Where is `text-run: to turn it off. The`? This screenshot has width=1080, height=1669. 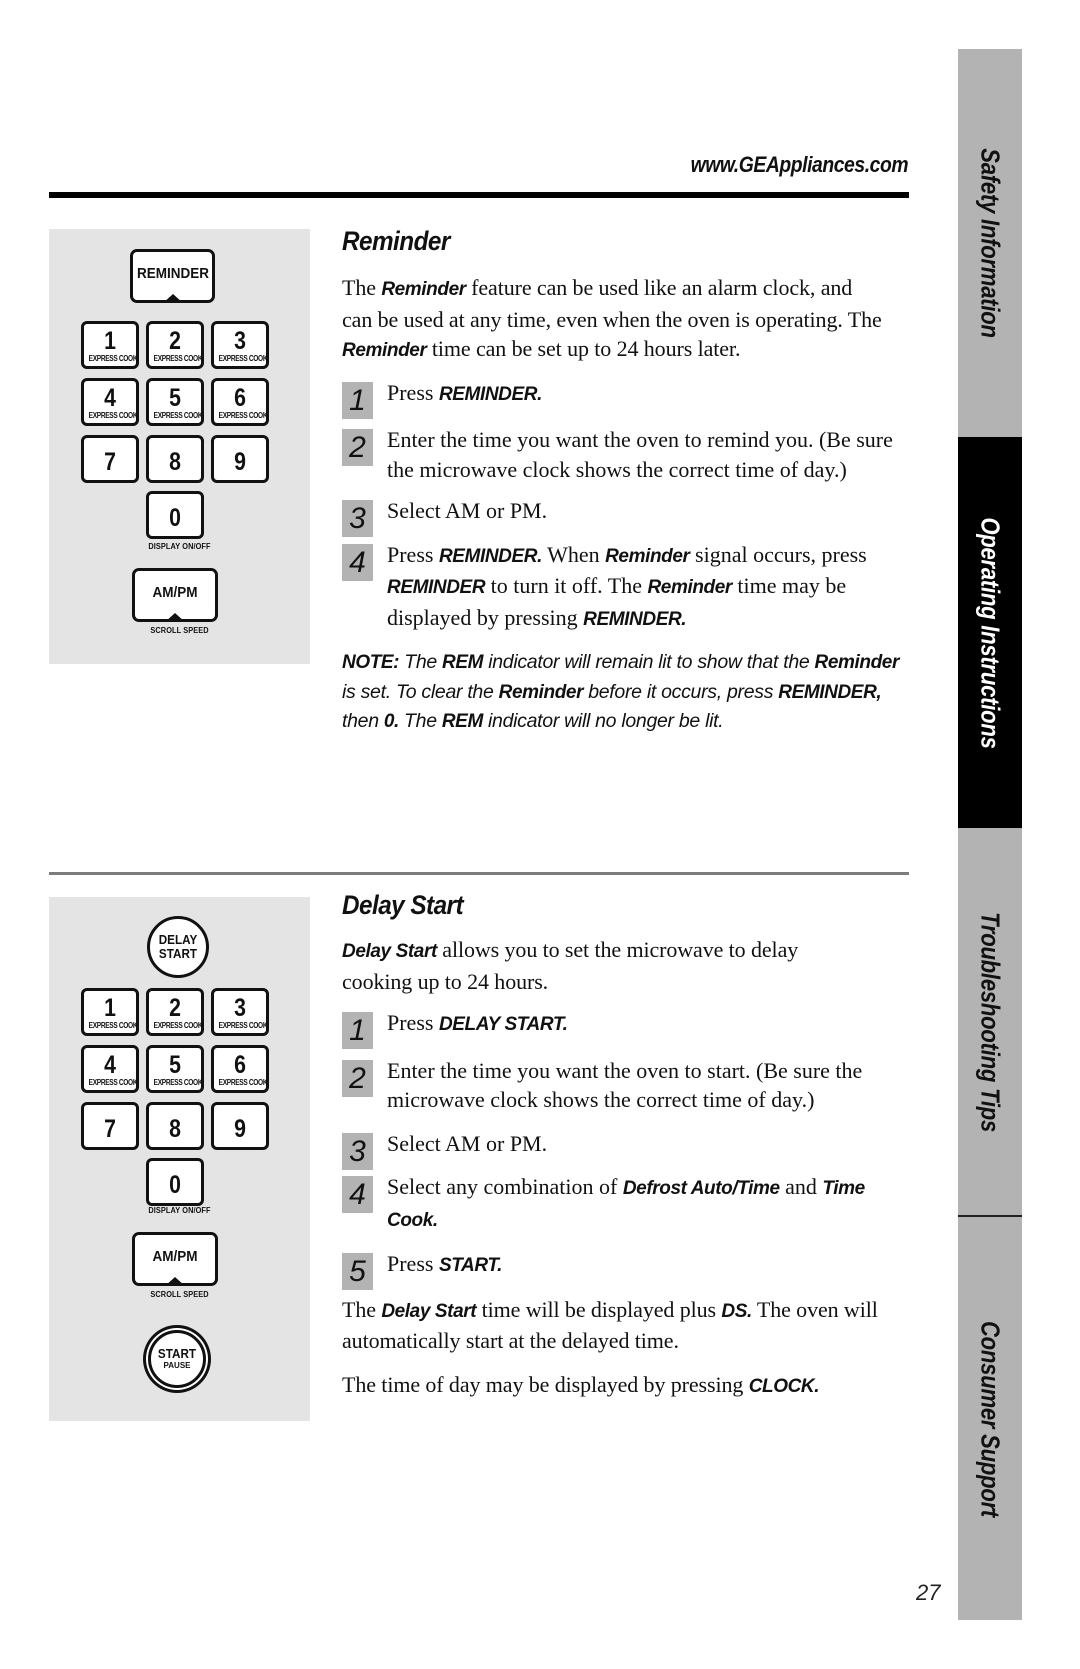 text-run: to turn it off. The is located at coordinates (566, 585).